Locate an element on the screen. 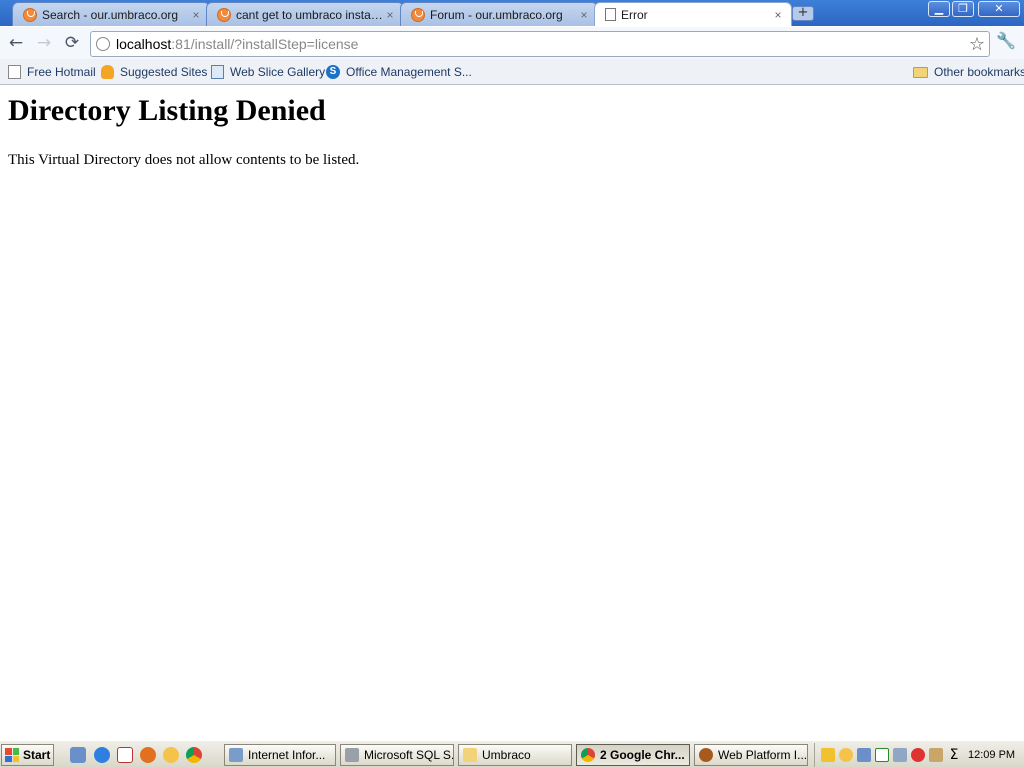 The height and width of the screenshot is (768, 1024). bookmark-label: Suggested Sites is located at coordinates (164, 72).